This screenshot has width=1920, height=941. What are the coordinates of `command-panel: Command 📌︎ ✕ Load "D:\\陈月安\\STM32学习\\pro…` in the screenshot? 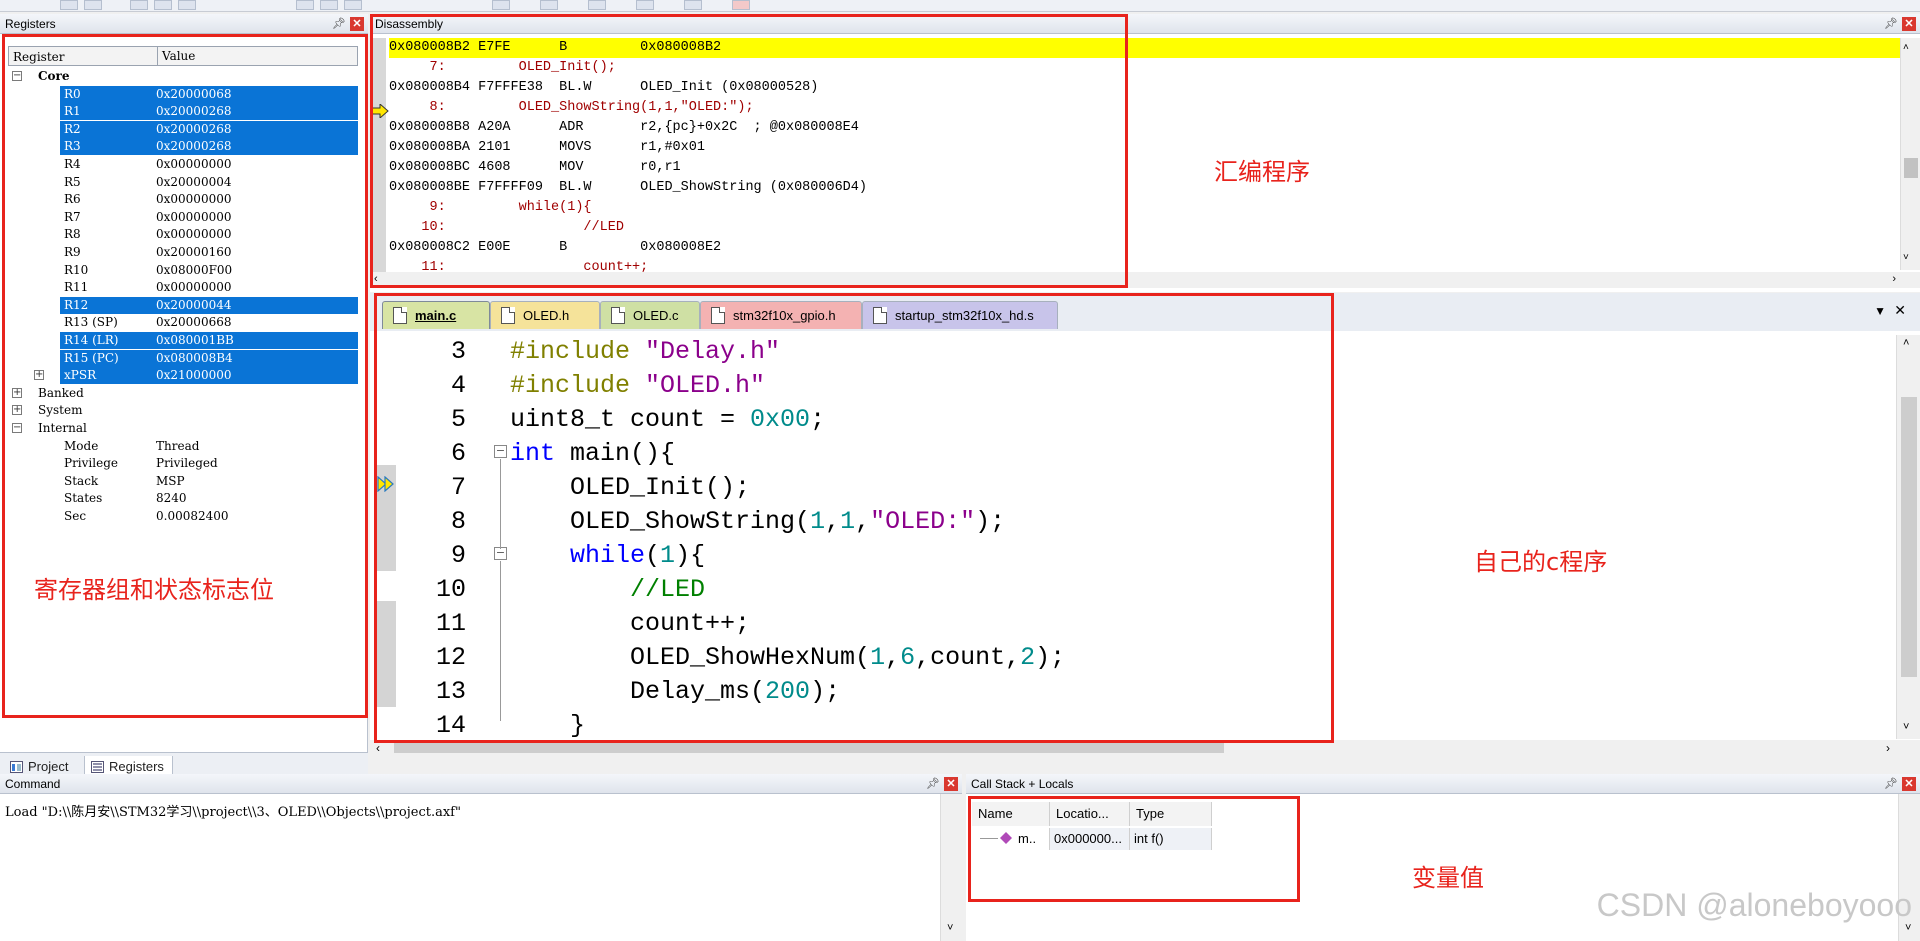 It's located at (481, 857).